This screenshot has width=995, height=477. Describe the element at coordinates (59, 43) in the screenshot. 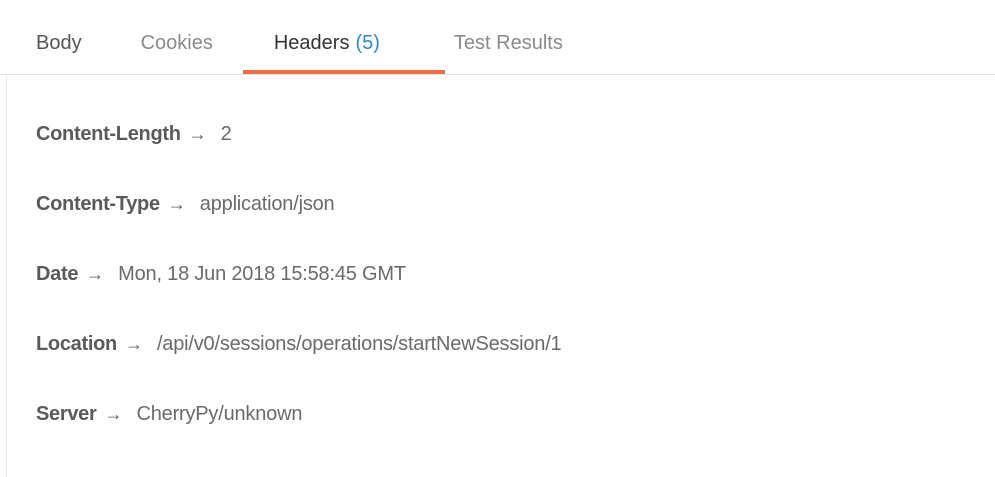

I see `tab-body-label: Body` at that location.